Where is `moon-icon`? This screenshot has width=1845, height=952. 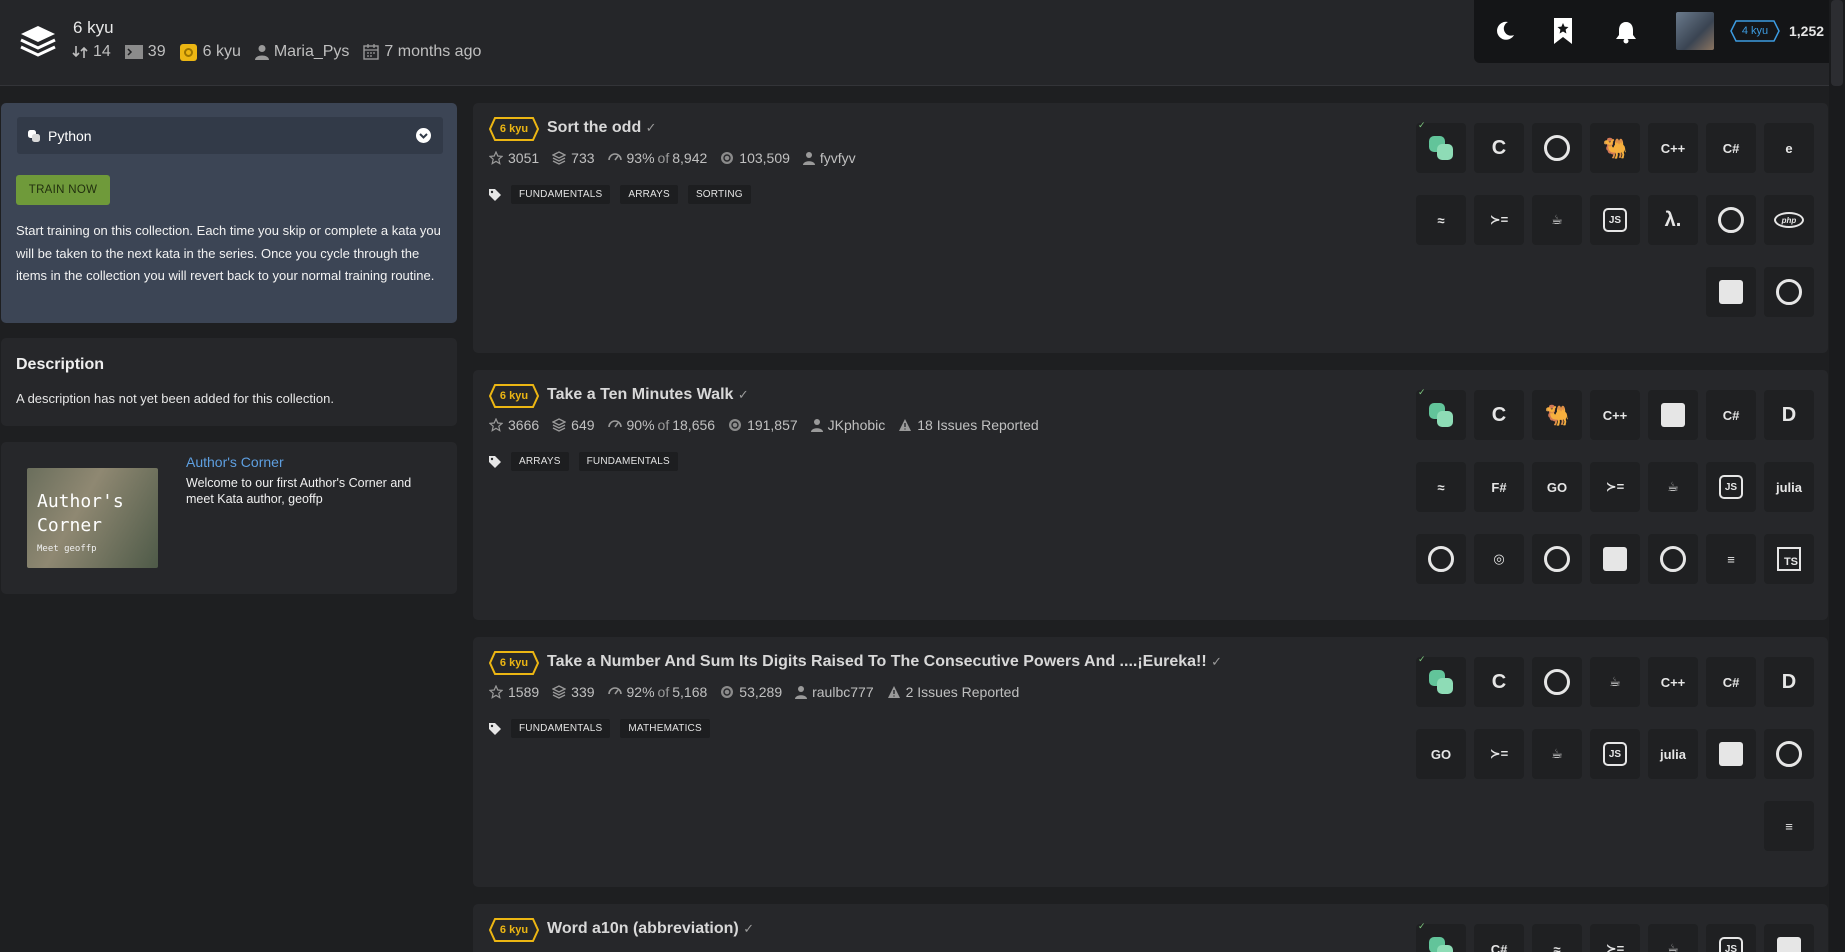 moon-icon is located at coordinates (1505, 31).